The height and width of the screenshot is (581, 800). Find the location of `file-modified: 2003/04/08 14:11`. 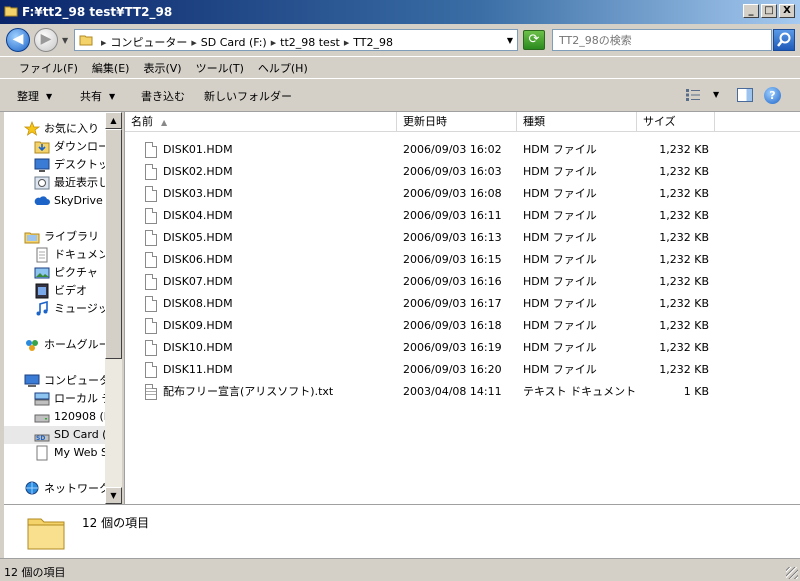

file-modified: 2003/04/08 14:11 is located at coordinates (452, 391).